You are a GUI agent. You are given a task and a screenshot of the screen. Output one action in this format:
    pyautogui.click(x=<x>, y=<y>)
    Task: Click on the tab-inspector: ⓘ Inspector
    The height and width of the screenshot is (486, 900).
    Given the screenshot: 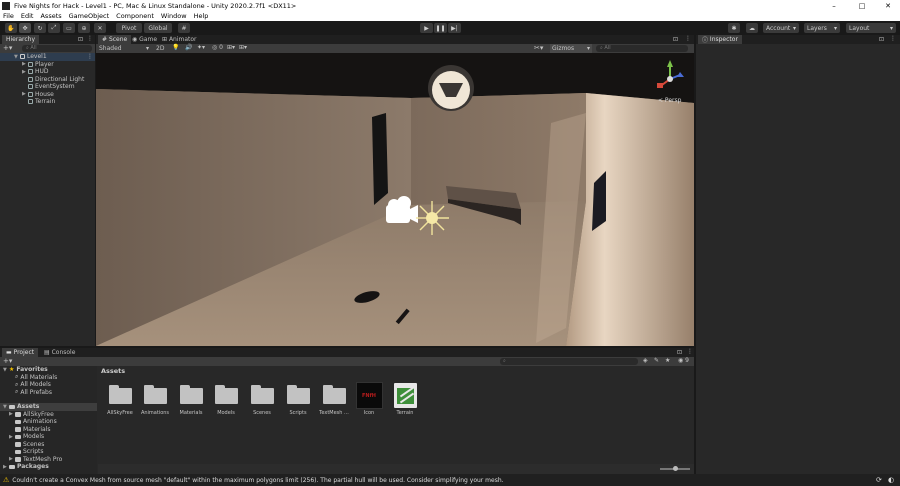 What is the action you would take?
    pyautogui.click(x=720, y=39)
    